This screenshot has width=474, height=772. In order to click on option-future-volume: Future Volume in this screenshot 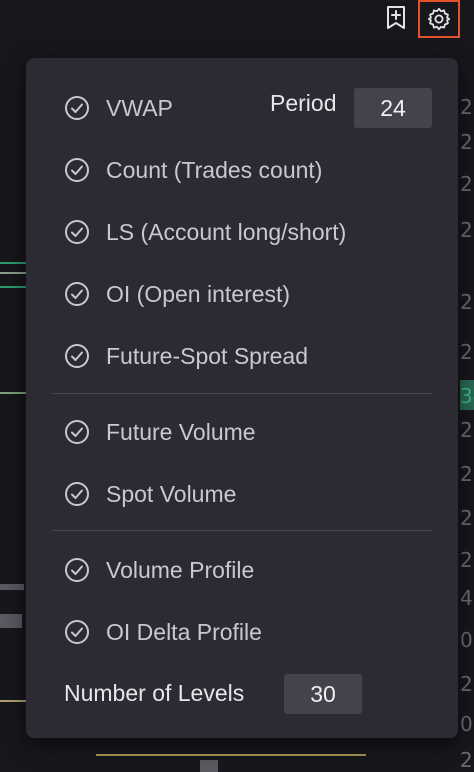, I will do `click(160, 432)`.